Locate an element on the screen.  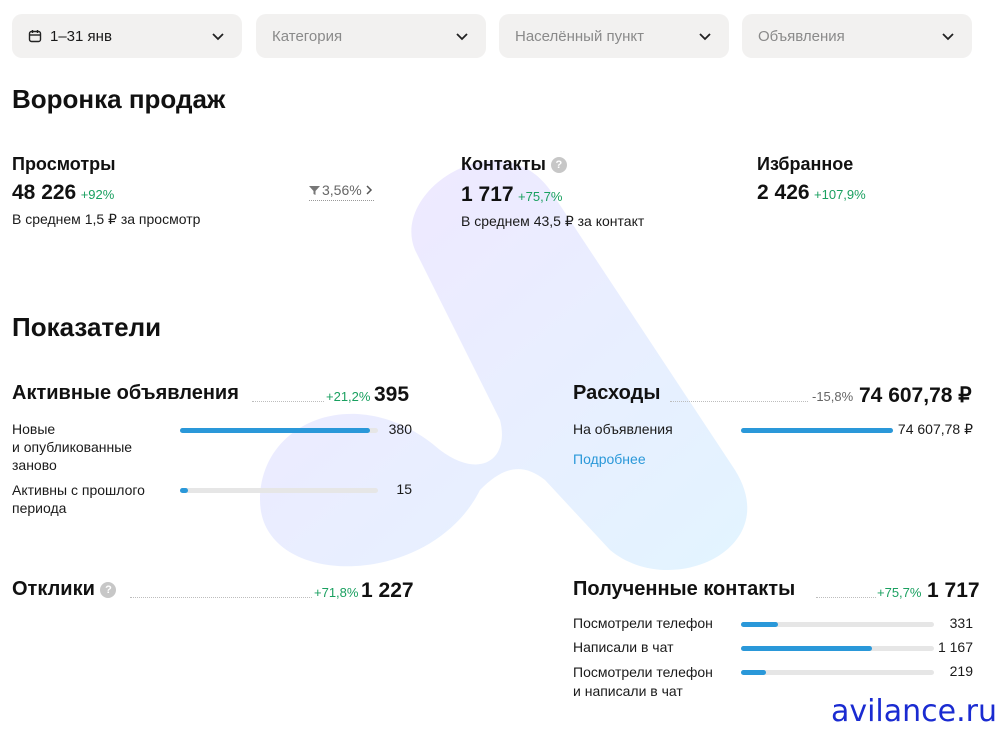
active-ads-row-label: Активны с прошлого периода is located at coordinates (78, 499).